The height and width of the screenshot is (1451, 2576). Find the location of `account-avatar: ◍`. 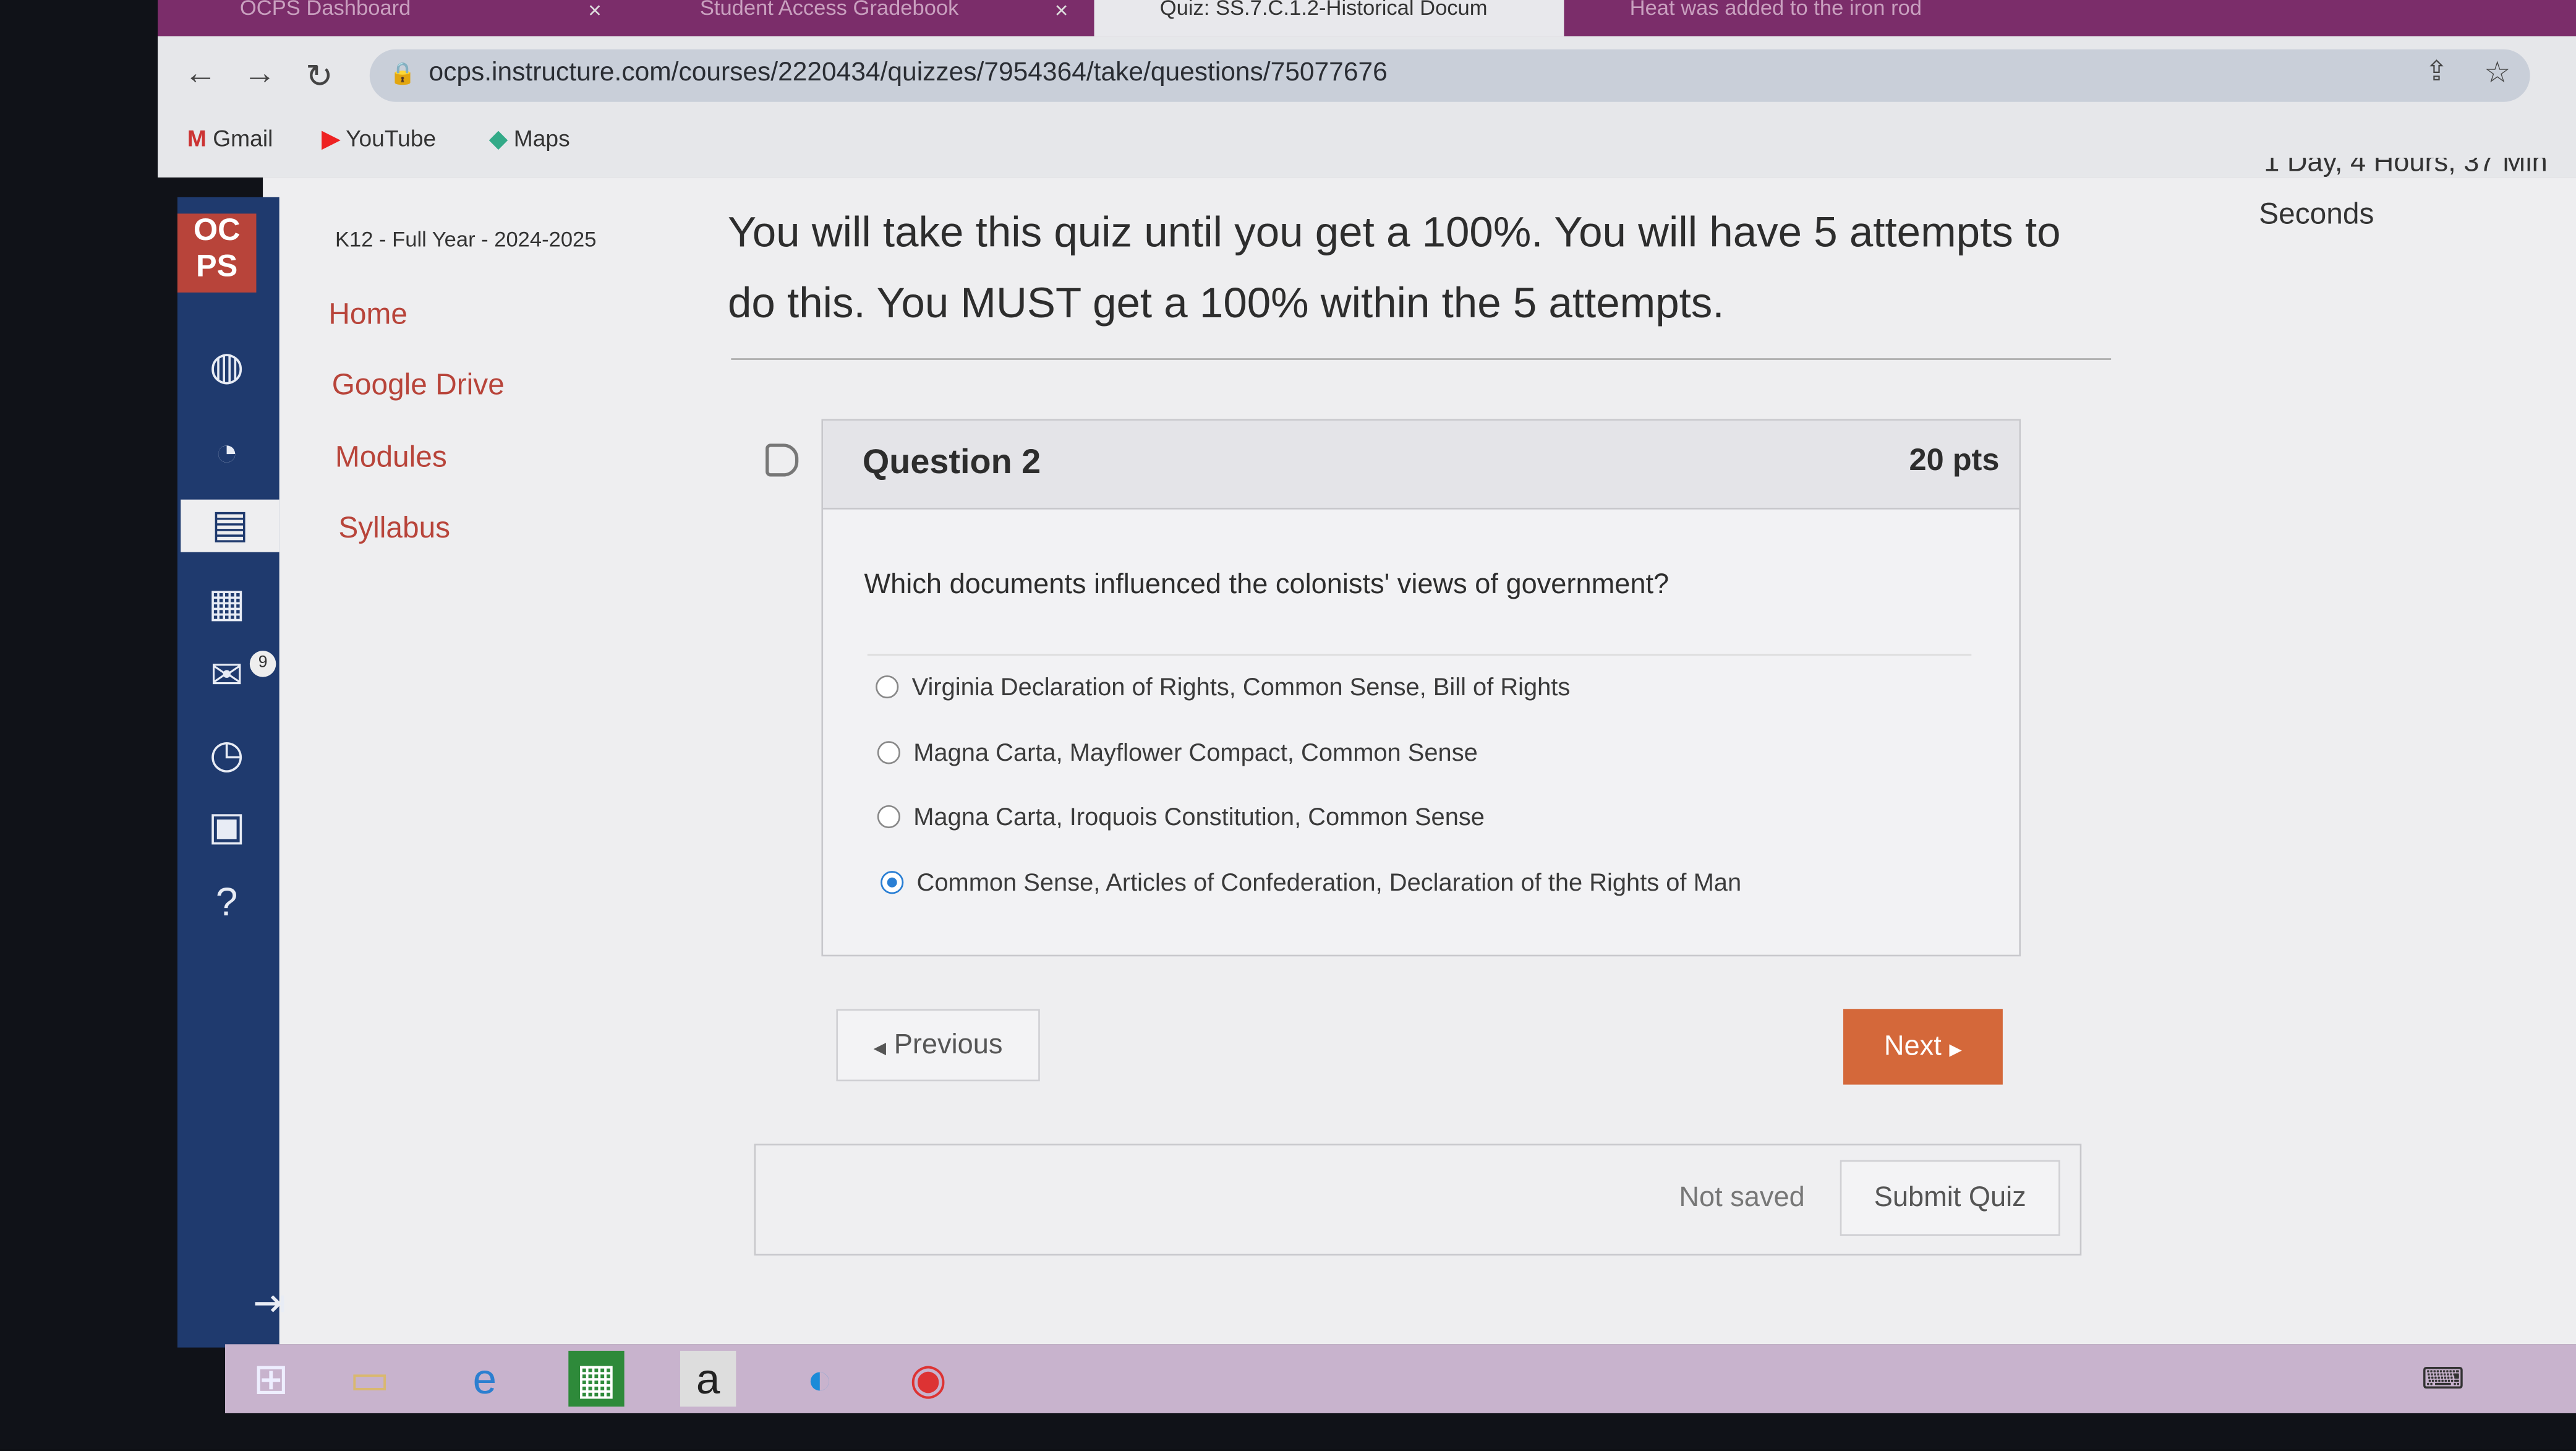

account-avatar: ◍ is located at coordinates (226, 368).